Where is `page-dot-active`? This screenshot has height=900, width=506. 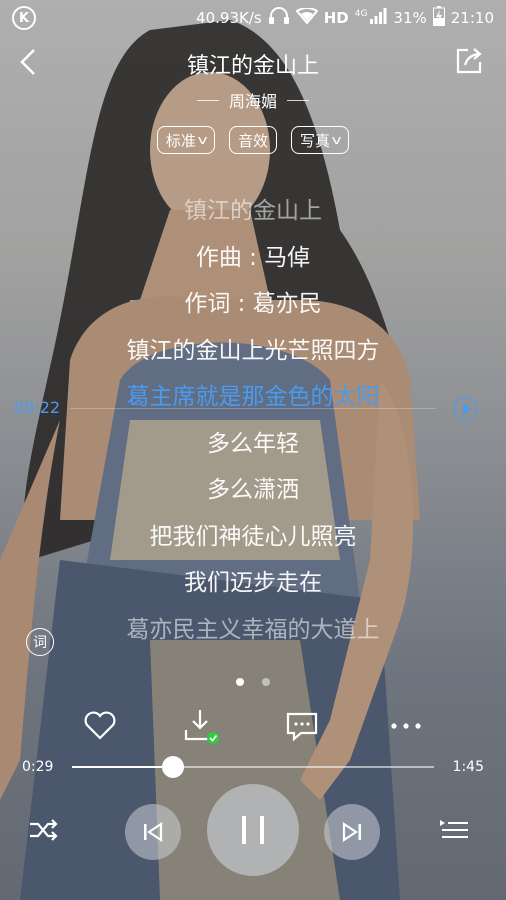
page-dot-active is located at coordinates (240, 682).